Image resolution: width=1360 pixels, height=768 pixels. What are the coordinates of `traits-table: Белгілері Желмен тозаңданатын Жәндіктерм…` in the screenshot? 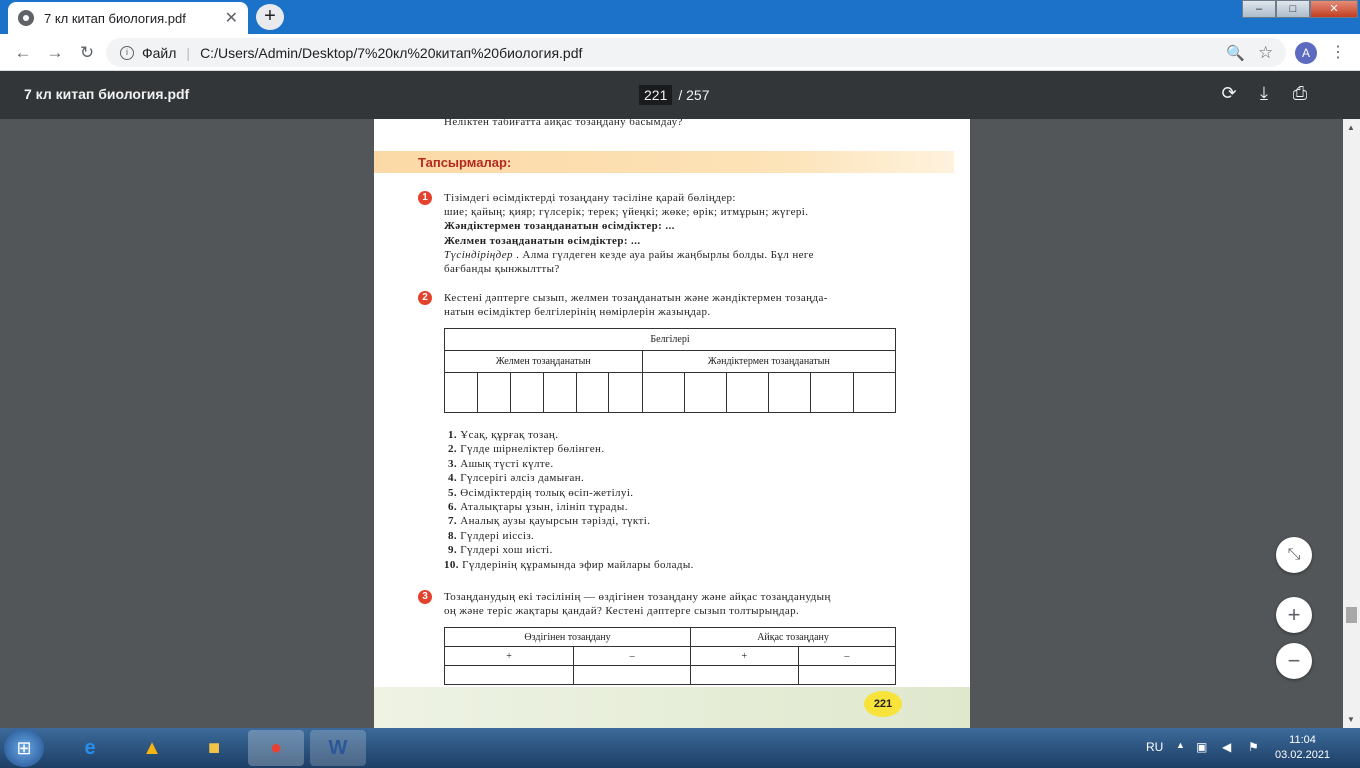 It's located at (670, 370).